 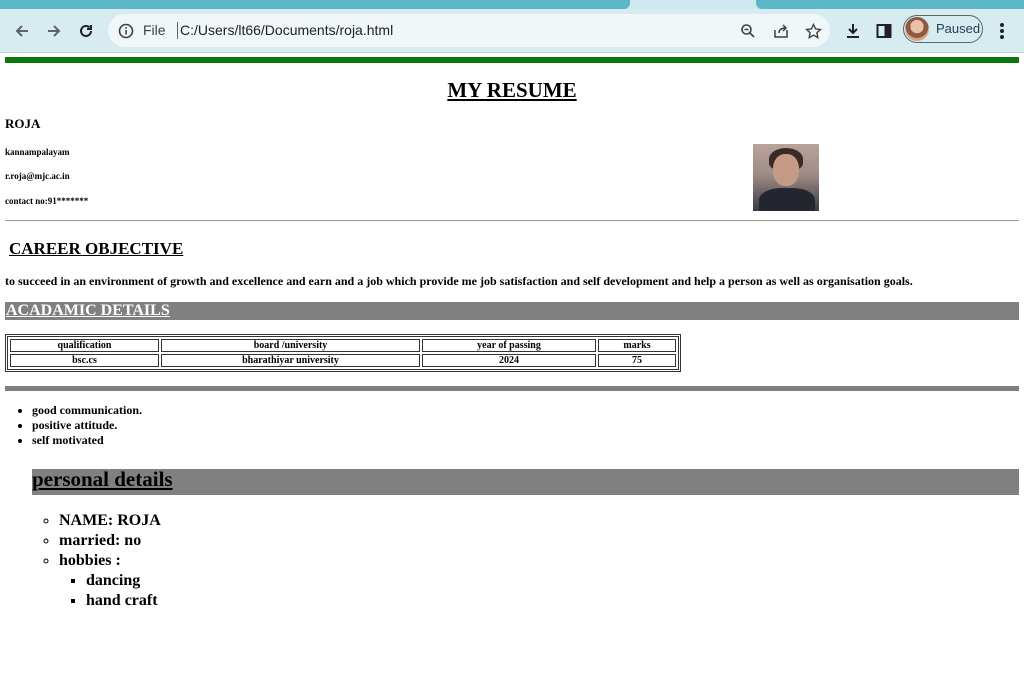 What do you see at coordinates (637, 360) in the screenshot?
I see `table-cell: 75` at bounding box center [637, 360].